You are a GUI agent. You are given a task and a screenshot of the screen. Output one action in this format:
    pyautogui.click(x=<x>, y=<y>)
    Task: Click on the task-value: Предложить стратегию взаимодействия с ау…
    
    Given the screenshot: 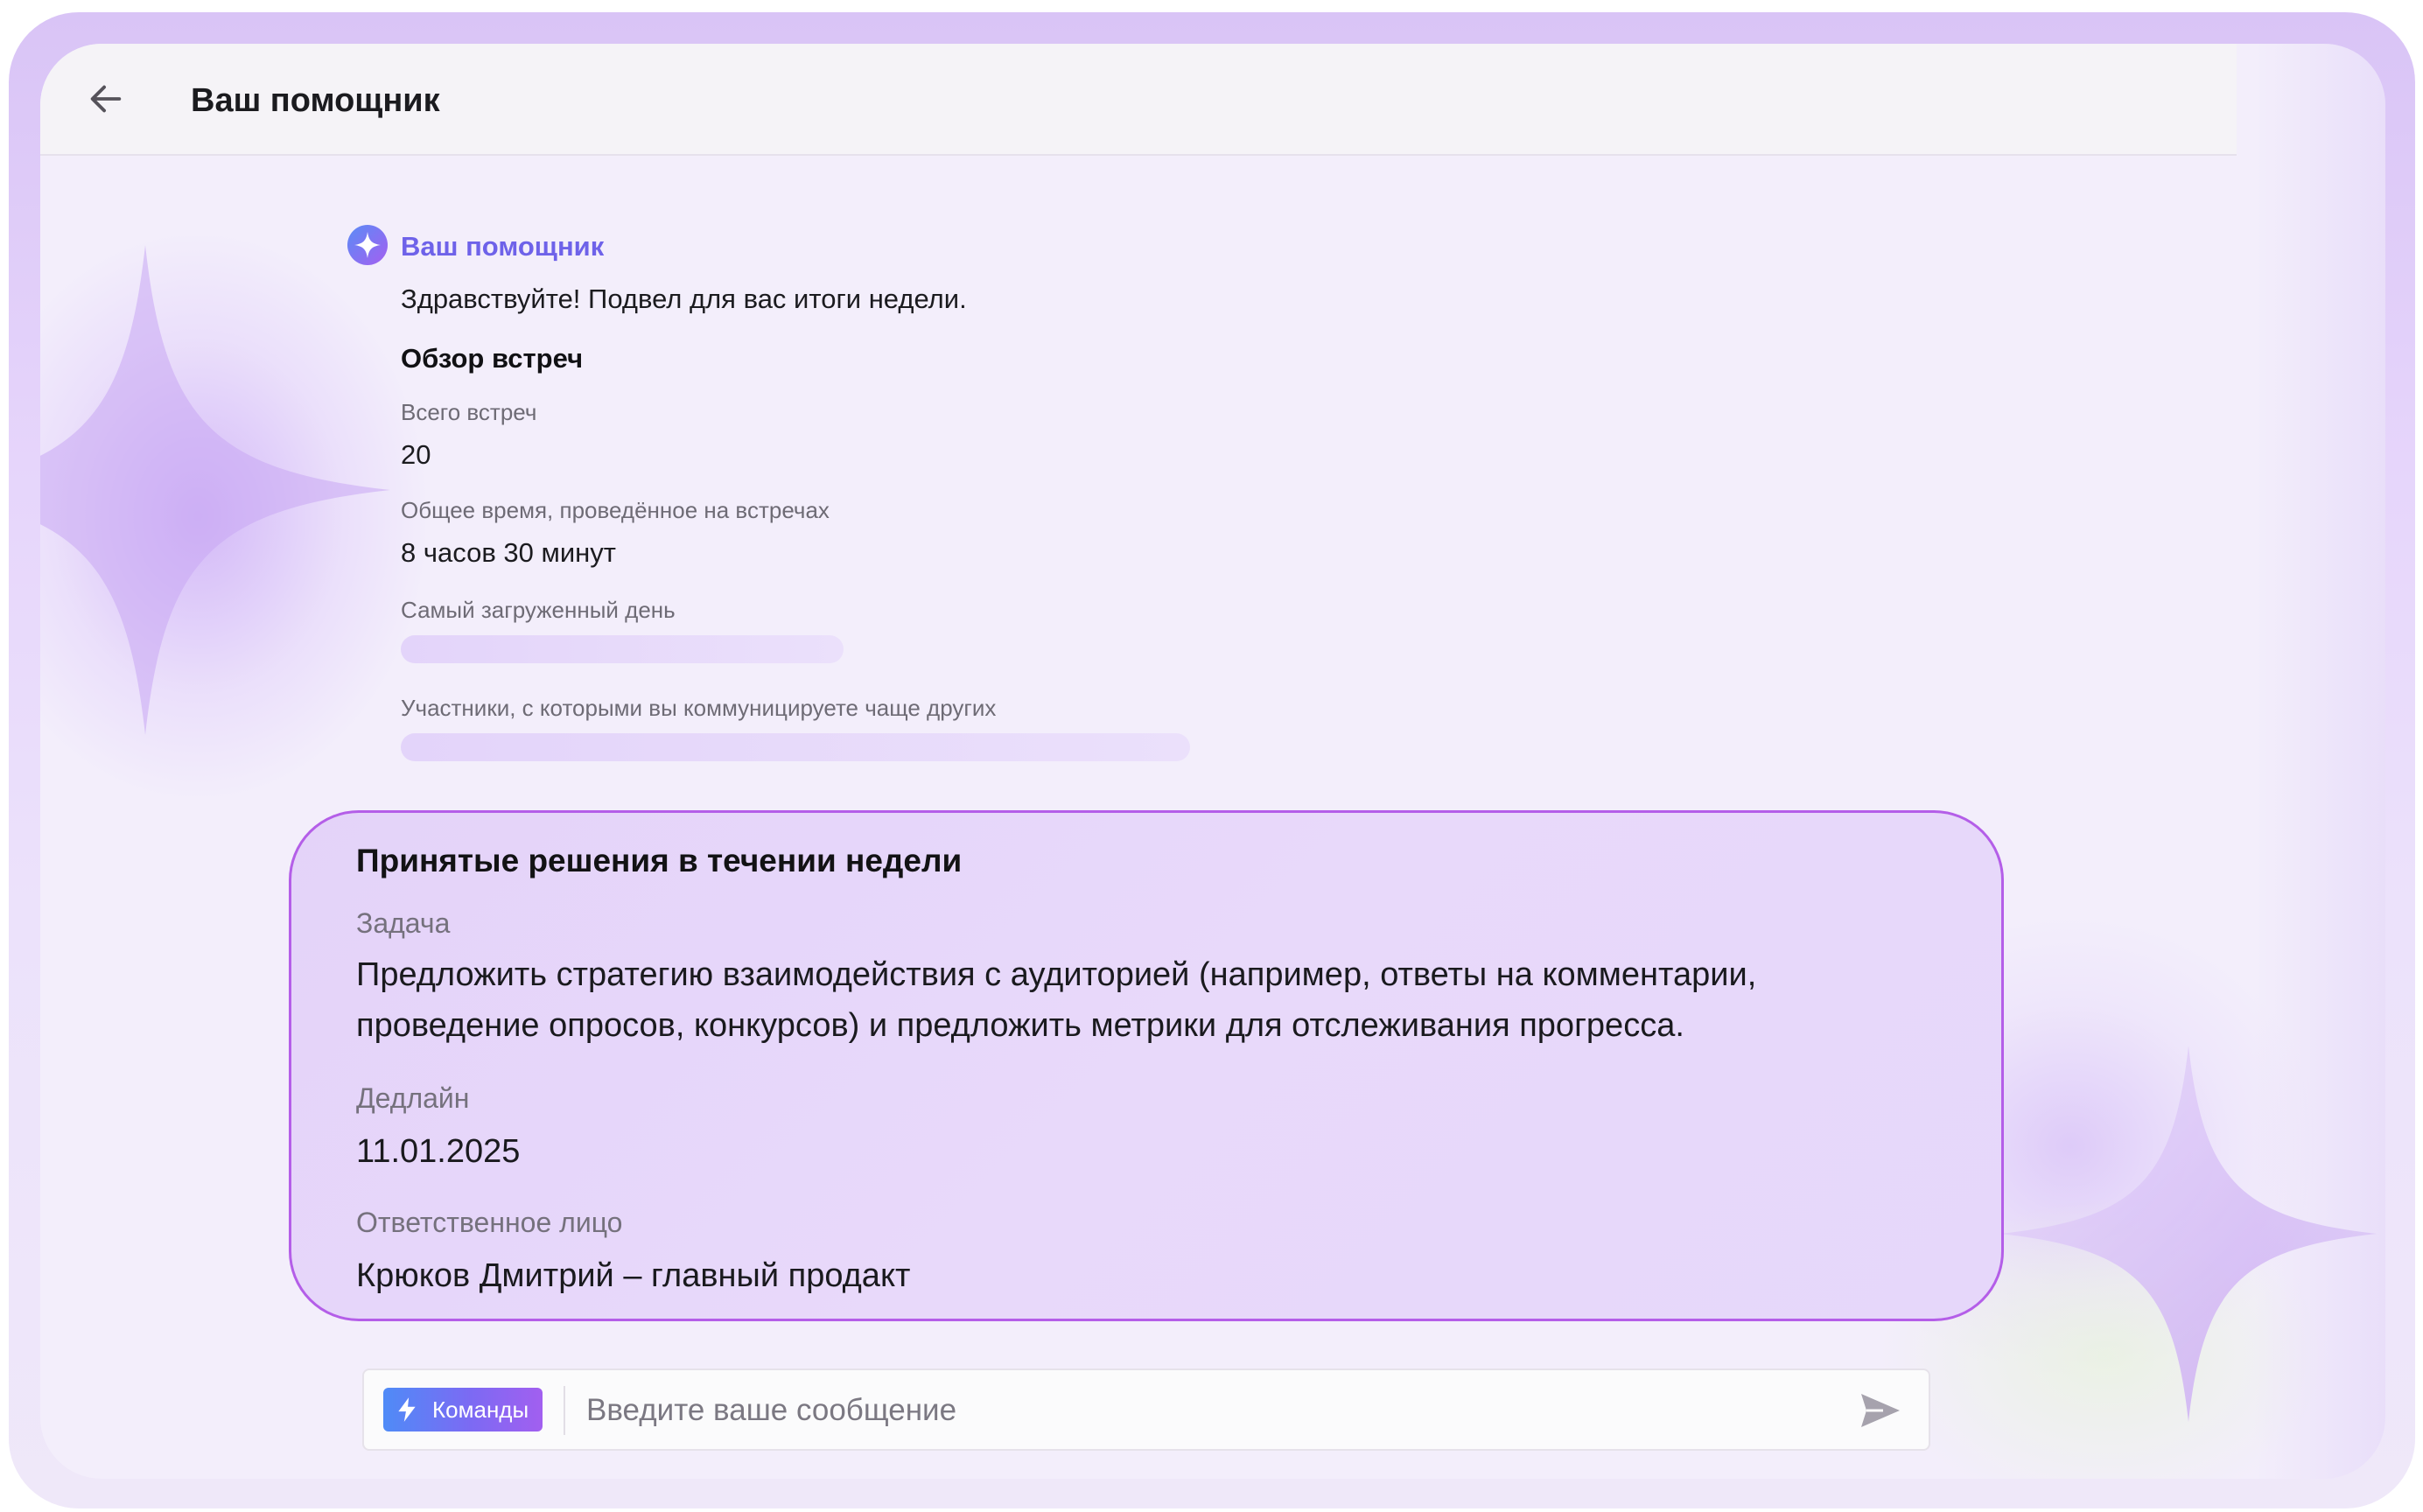 What is the action you would take?
    pyautogui.click(x=1056, y=1000)
    